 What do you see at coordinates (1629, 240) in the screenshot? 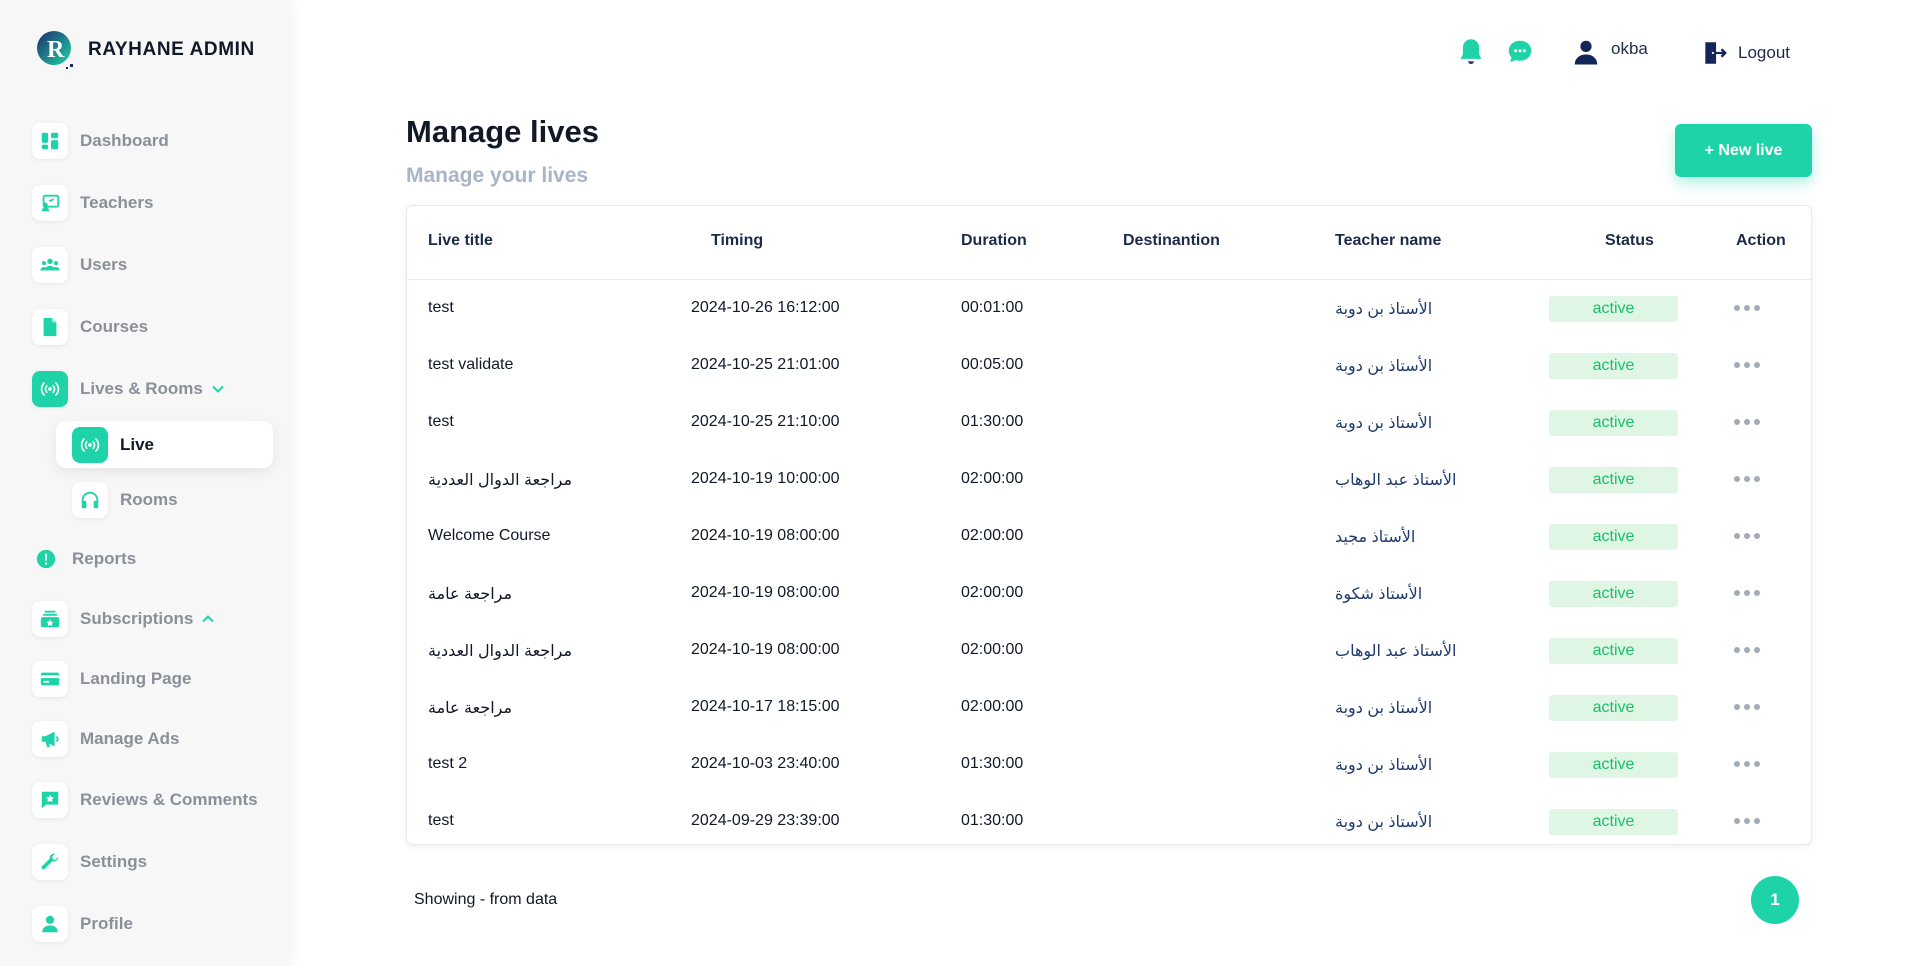
I see `column-header-status: Status` at bounding box center [1629, 240].